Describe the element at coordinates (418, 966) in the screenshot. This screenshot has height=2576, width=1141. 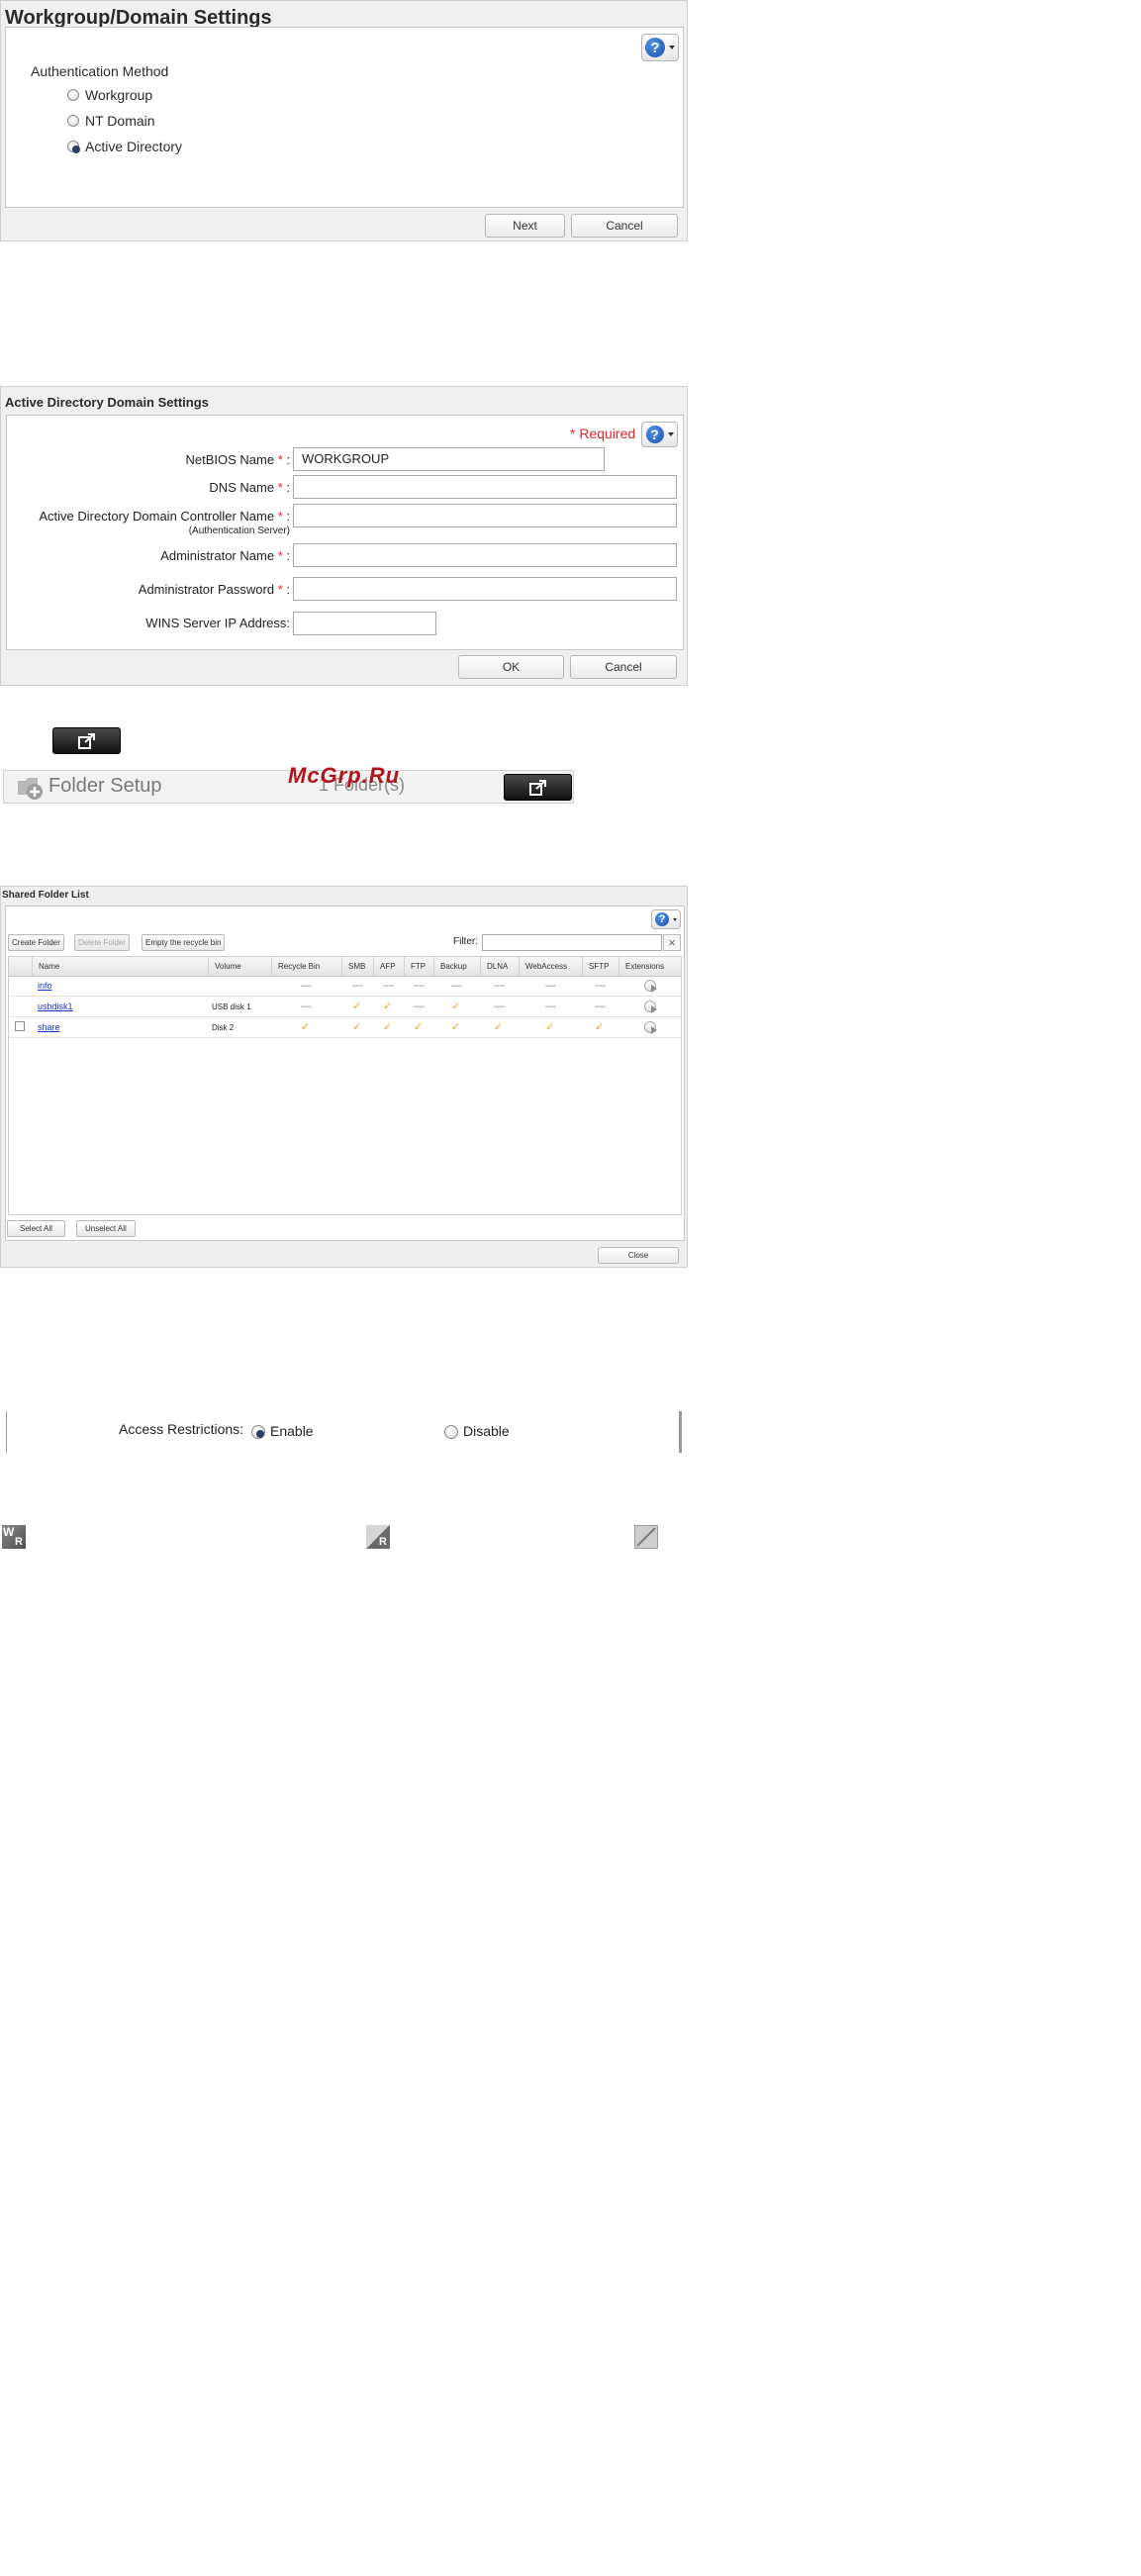
I see `col-ftp: FTP` at that location.